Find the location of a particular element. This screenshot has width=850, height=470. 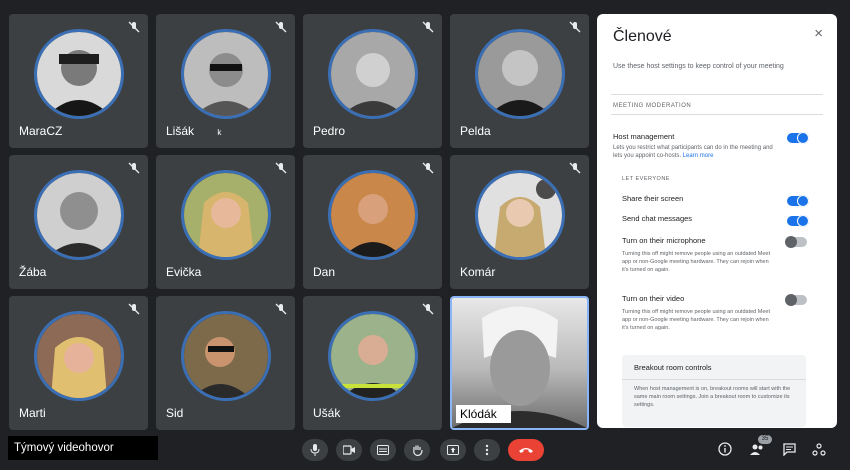

learn-more-link: Learn more is located at coordinates (698, 156).